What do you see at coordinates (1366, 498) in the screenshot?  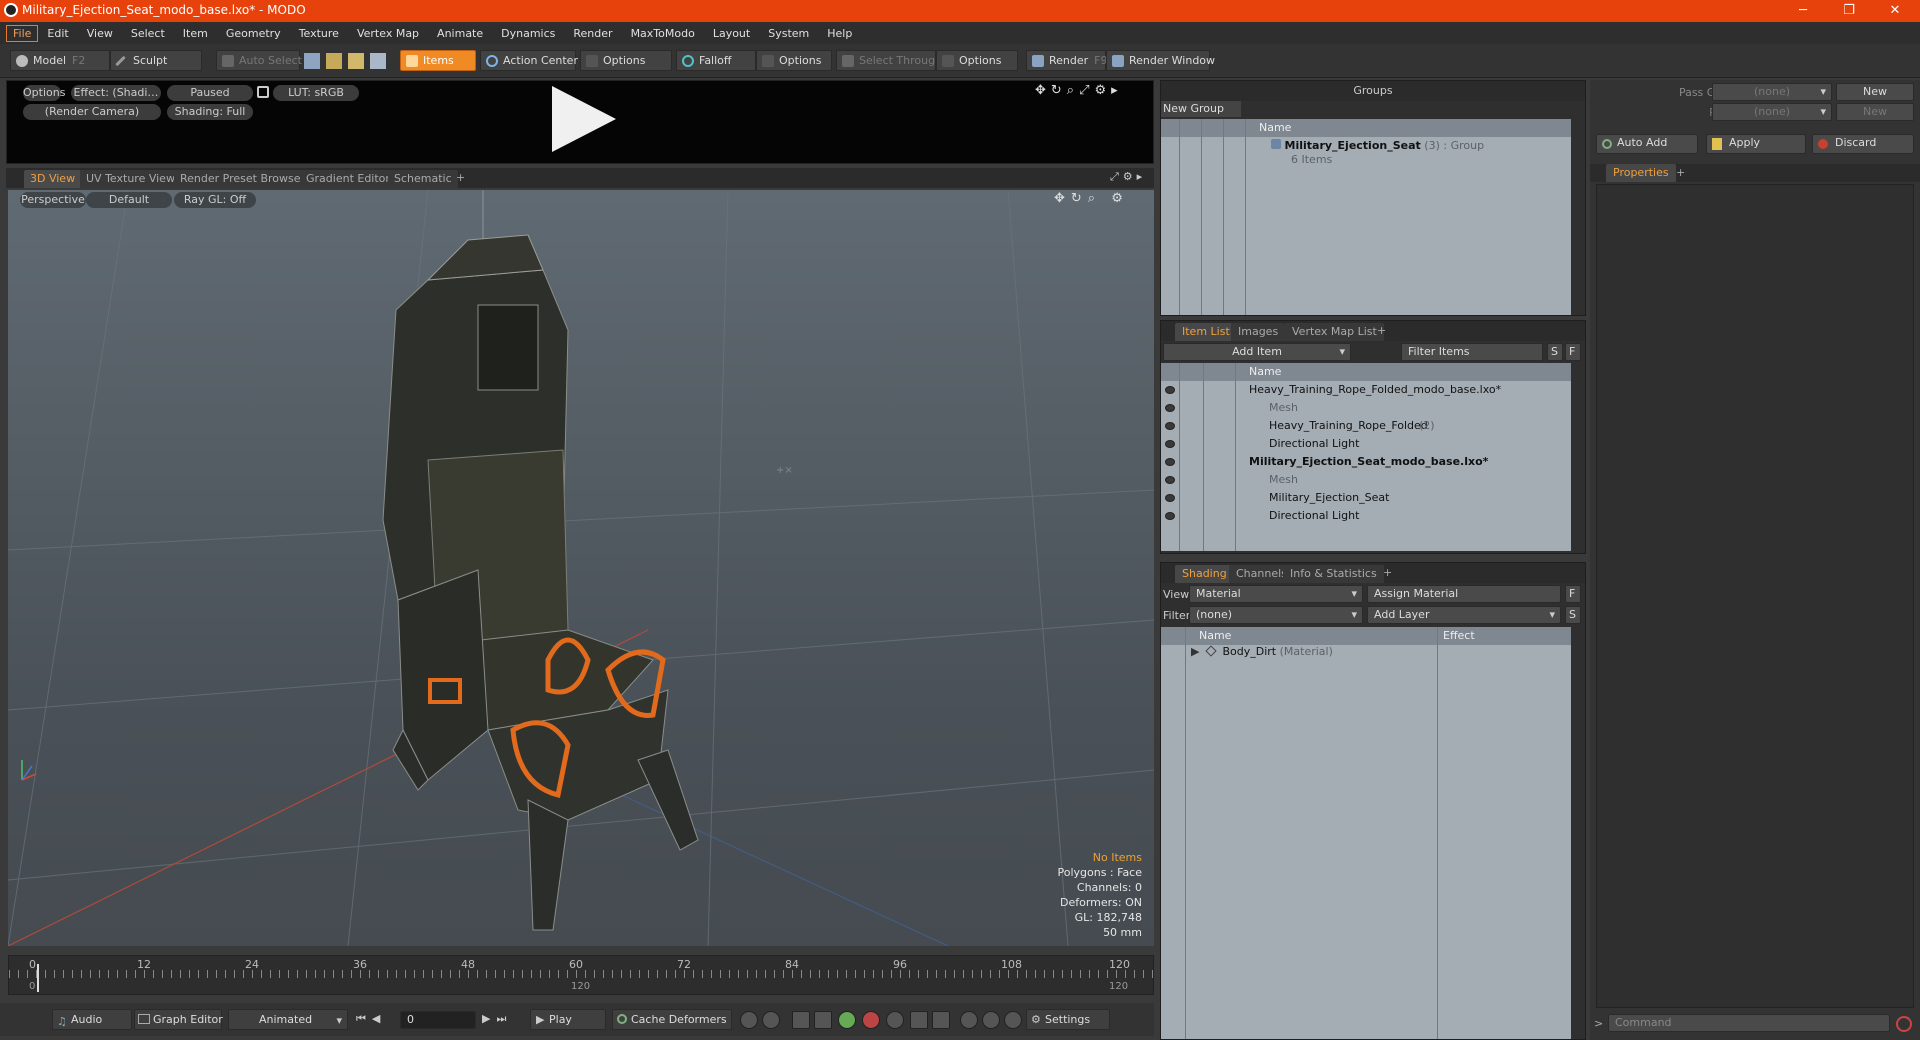 I see `item-tree-row: Military_Ejection_Seat` at bounding box center [1366, 498].